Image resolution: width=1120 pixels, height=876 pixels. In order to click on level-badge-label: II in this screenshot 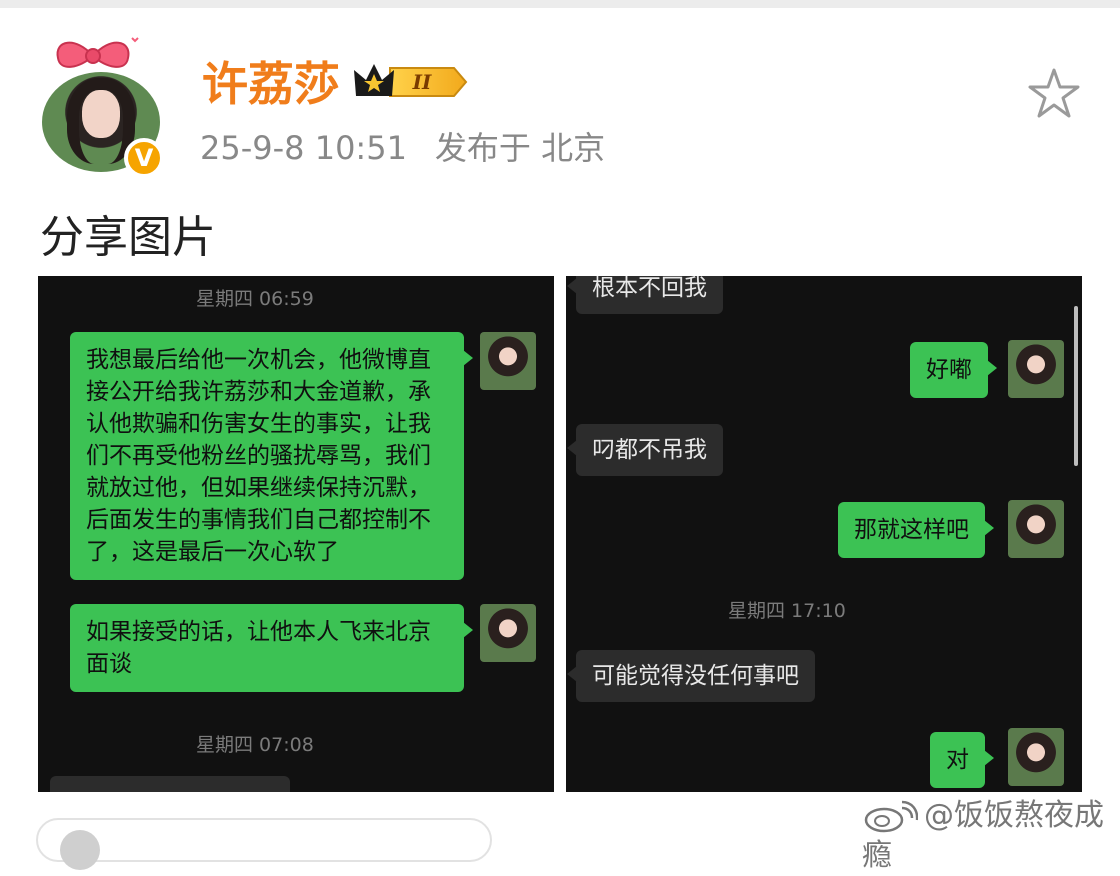, I will do `click(422, 82)`.